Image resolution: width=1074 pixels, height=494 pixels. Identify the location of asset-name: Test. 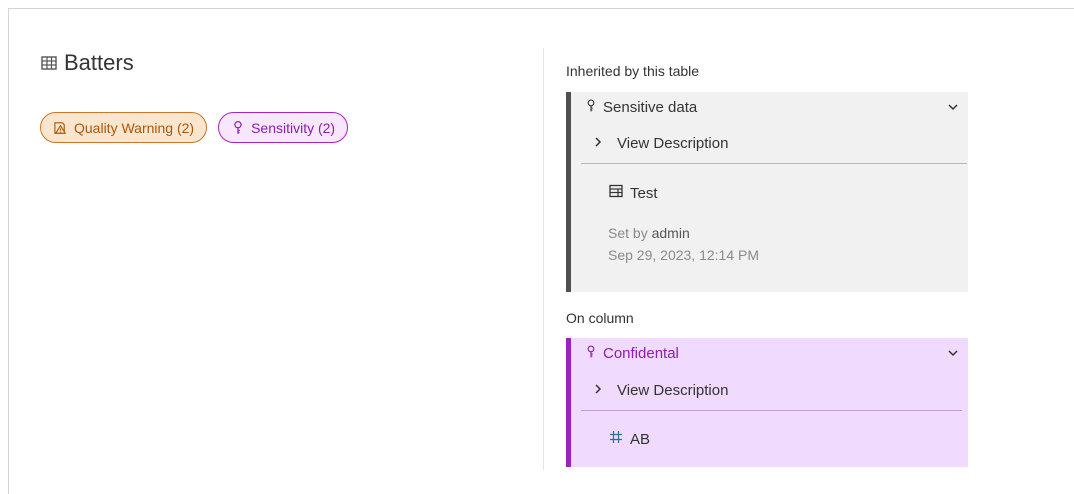
(644, 193).